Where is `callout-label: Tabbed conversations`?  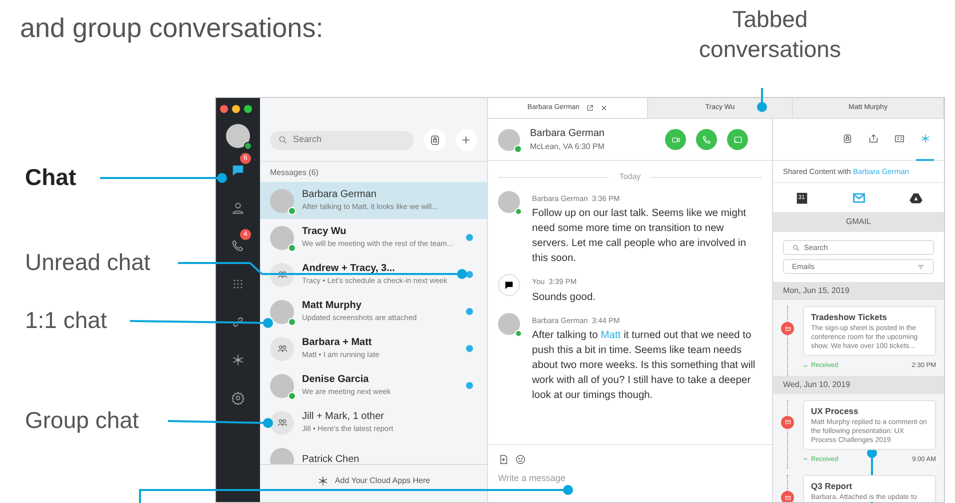
callout-label: Tabbed conversations is located at coordinates (770, 34).